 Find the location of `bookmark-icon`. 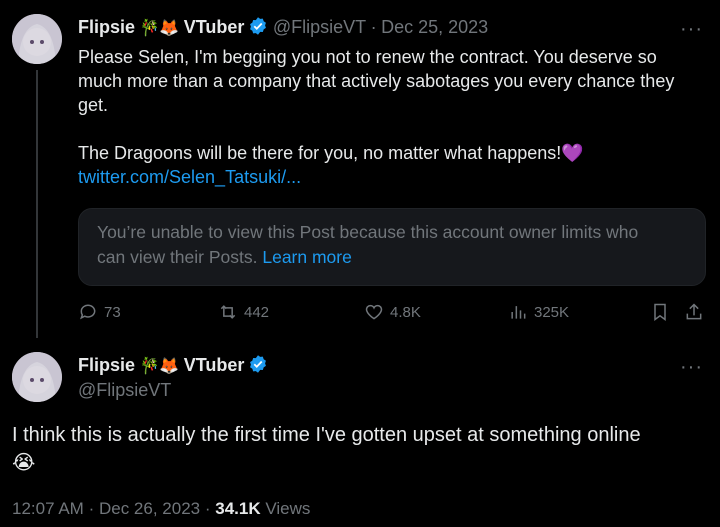

bookmark-icon is located at coordinates (660, 312).